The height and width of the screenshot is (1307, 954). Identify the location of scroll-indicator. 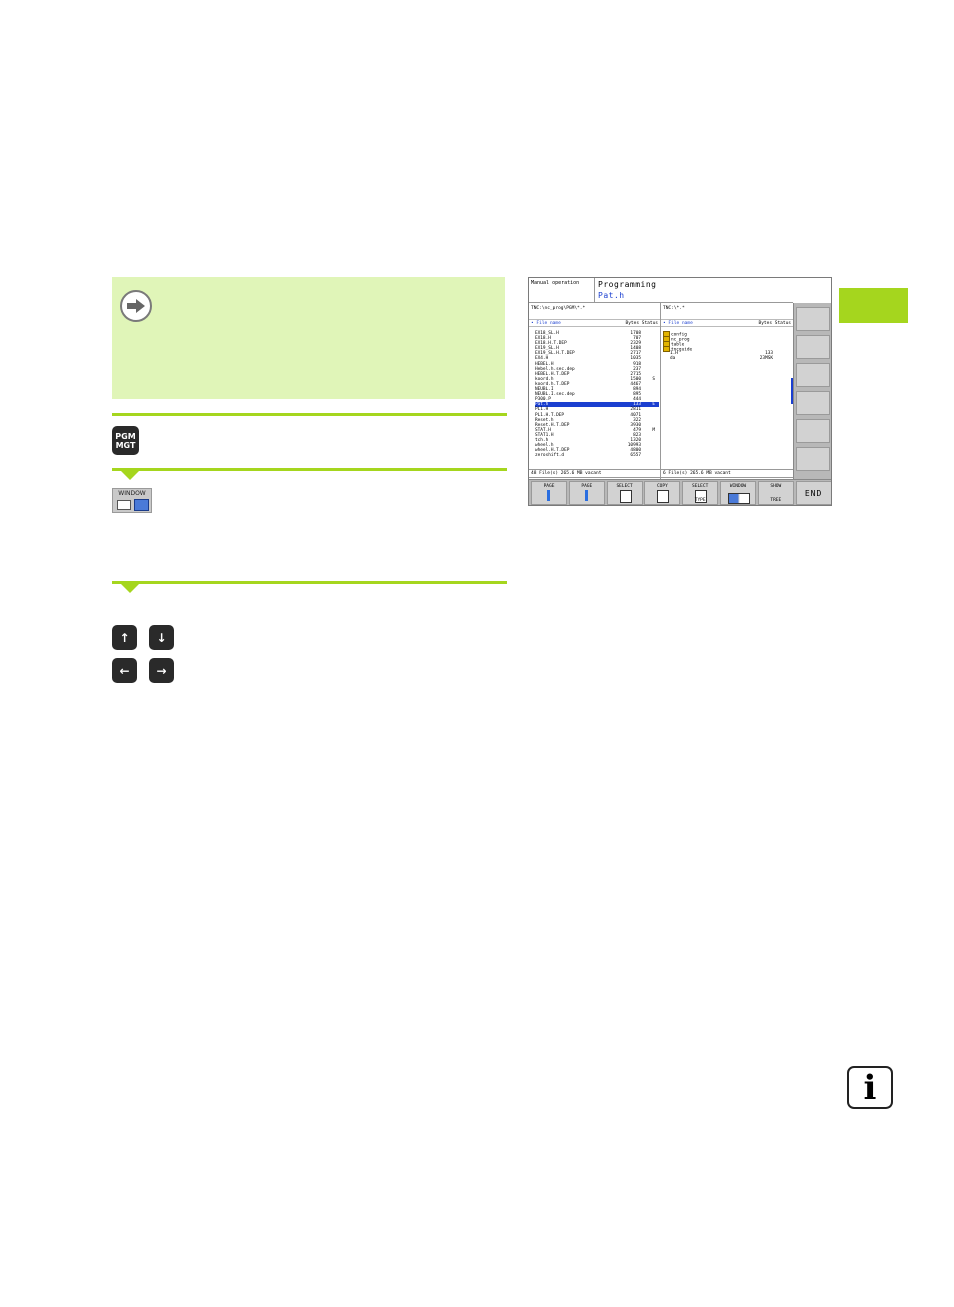
(792, 391).